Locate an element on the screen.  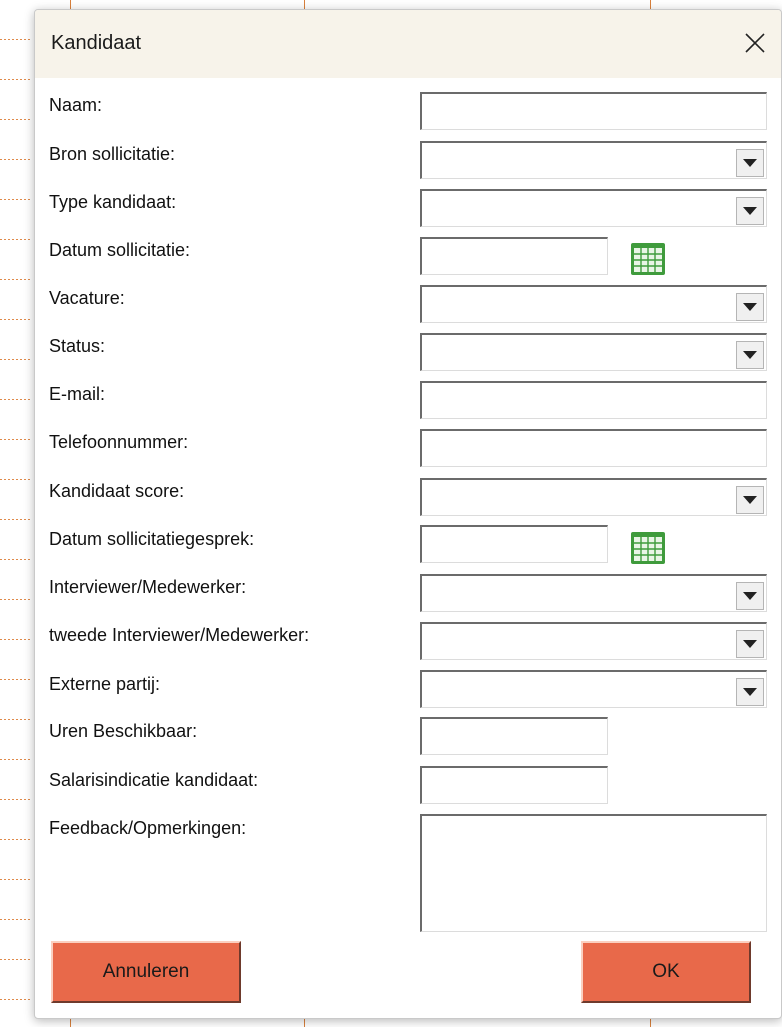
label-uren-beschikbaar: Uren Beschikbaar: is located at coordinates (123, 731).